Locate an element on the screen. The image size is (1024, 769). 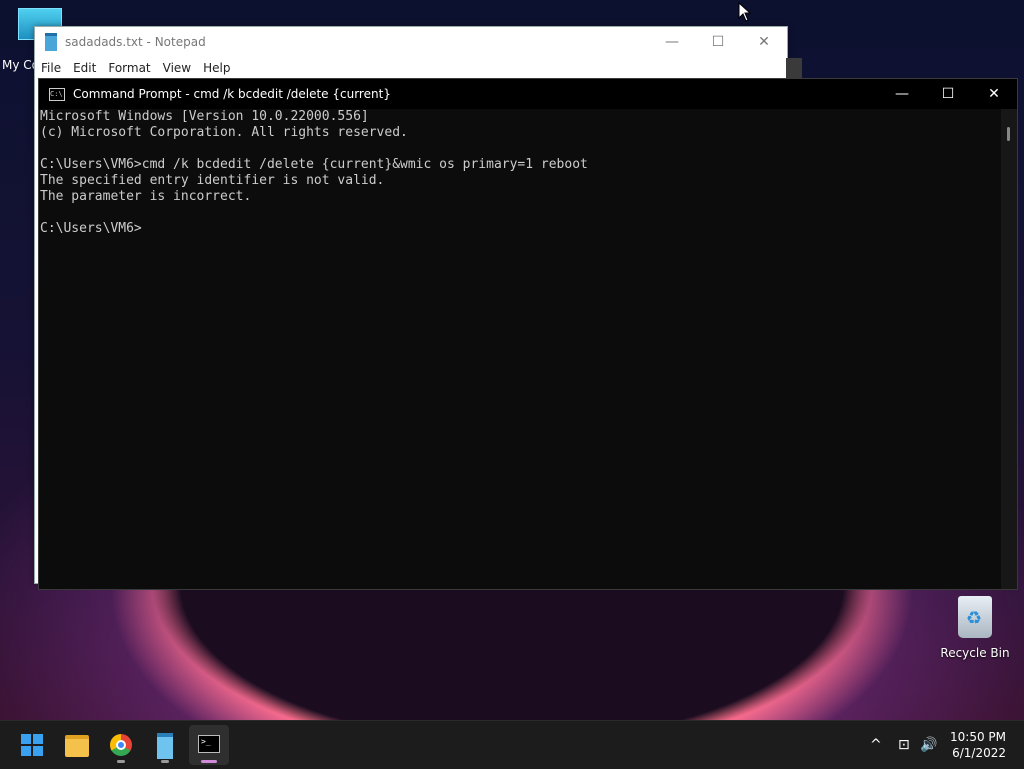
show-hidden-icons-button: ^ is located at coordinates (876, 745).